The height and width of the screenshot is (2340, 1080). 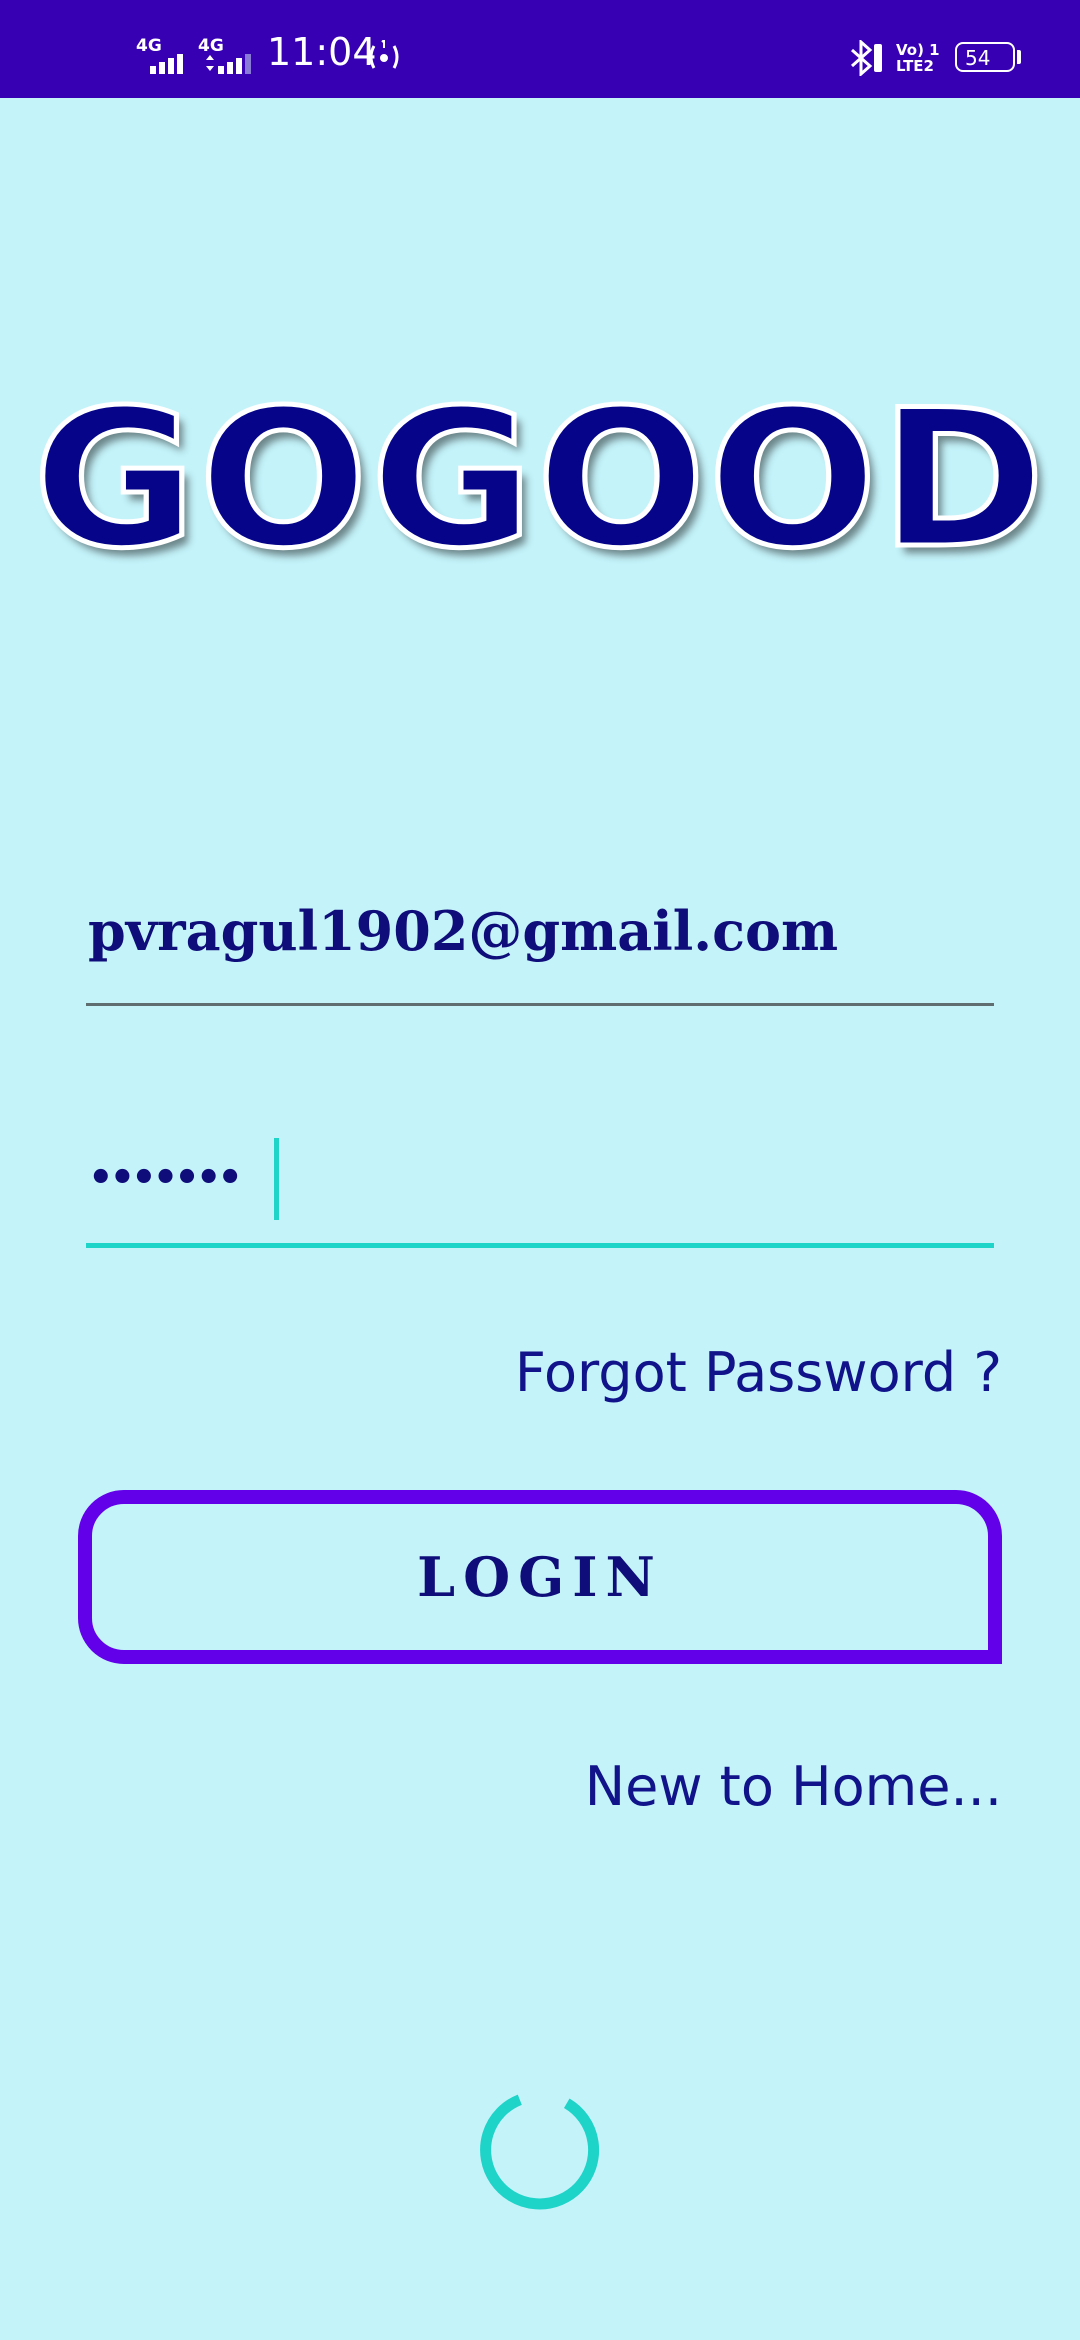 What do you see at coordinates (866, 59) in the screenshot?
I see `bluetooth-icon` at bounding box center [866, 59].